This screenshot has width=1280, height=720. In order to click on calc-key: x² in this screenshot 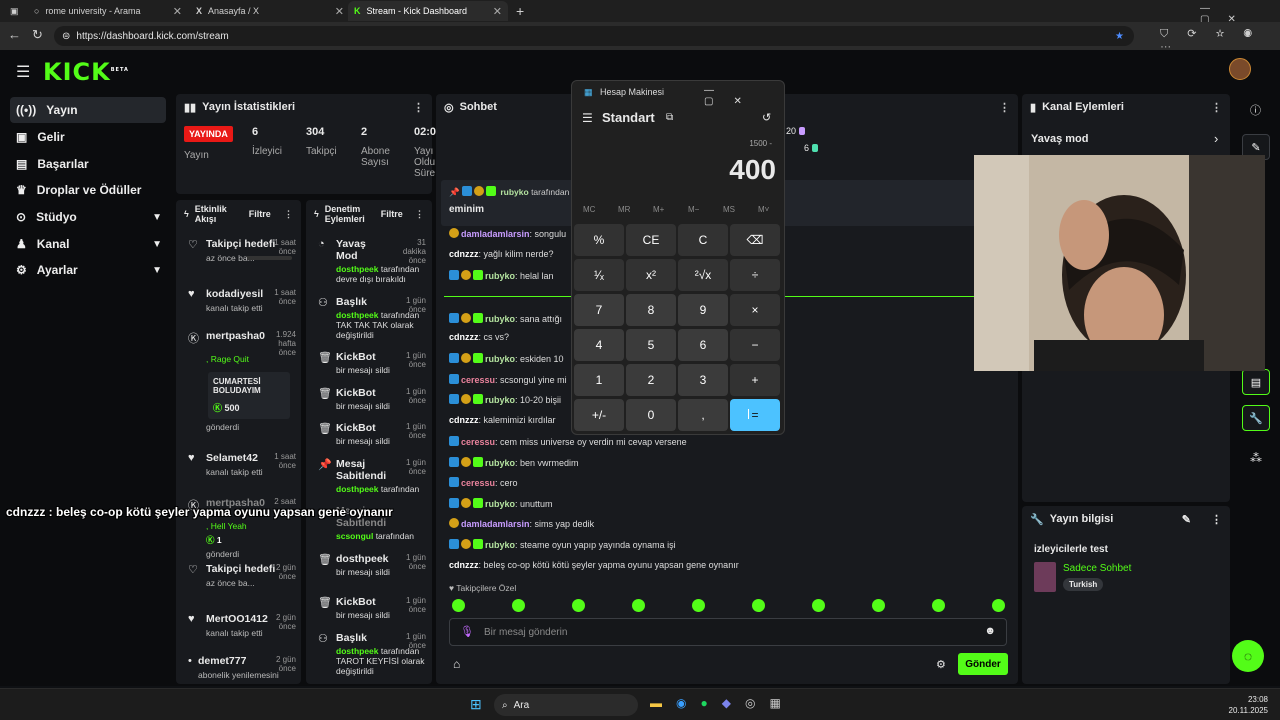, I will do `click(651, 275)`.